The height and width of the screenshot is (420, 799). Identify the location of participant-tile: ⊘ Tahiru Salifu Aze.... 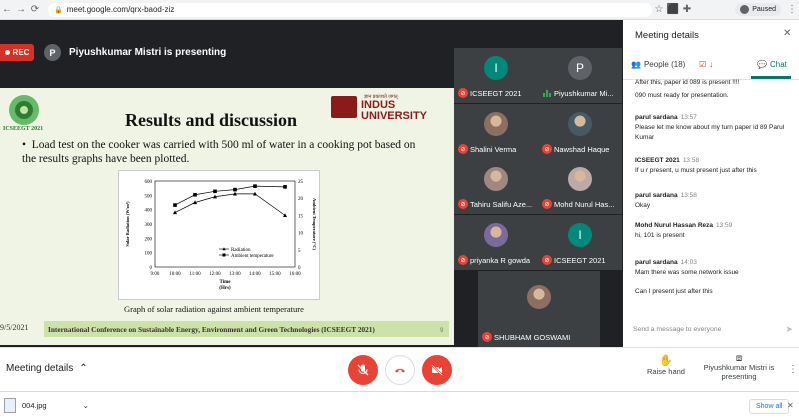
(496, 186).